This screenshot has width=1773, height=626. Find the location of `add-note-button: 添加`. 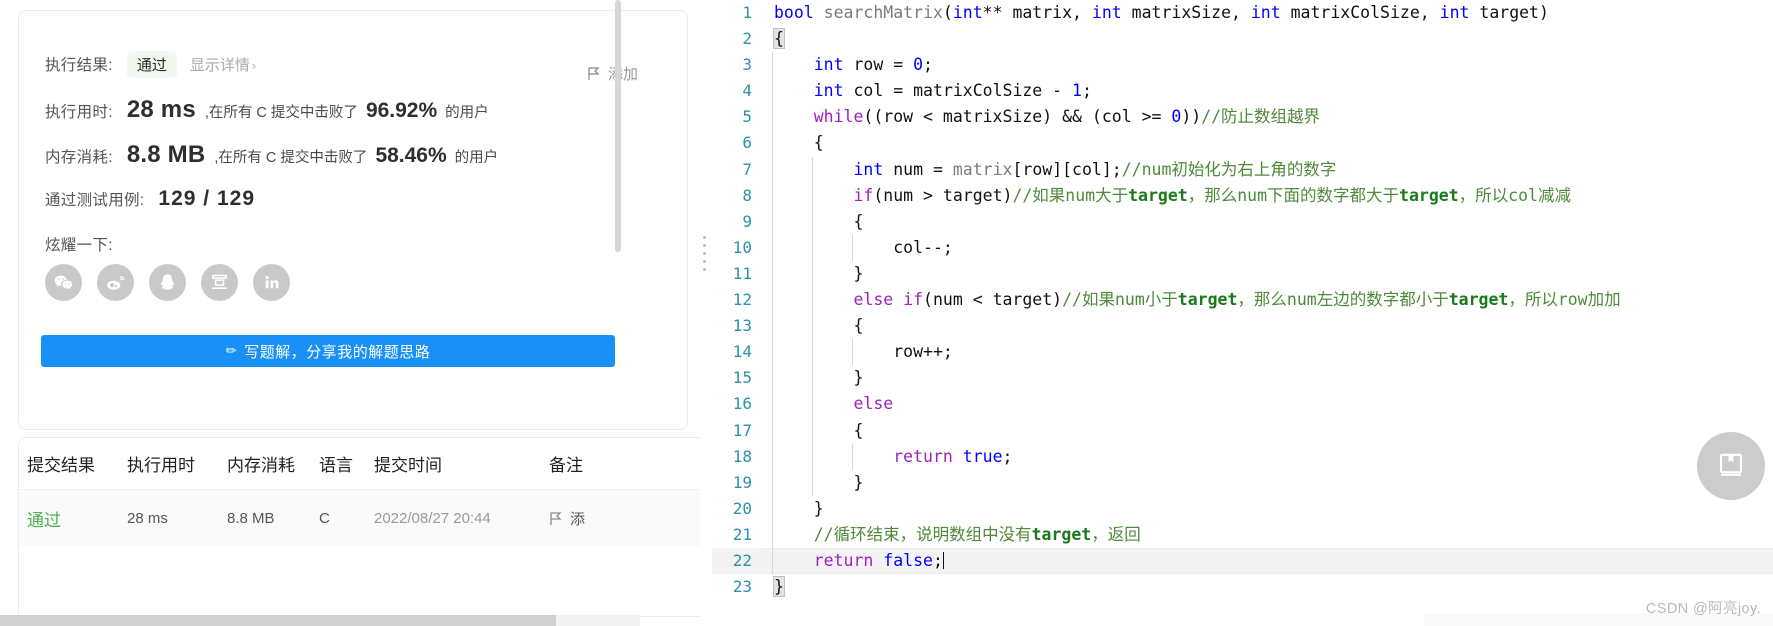

add-note-button: 添加 is located at coordinates (612, 73).